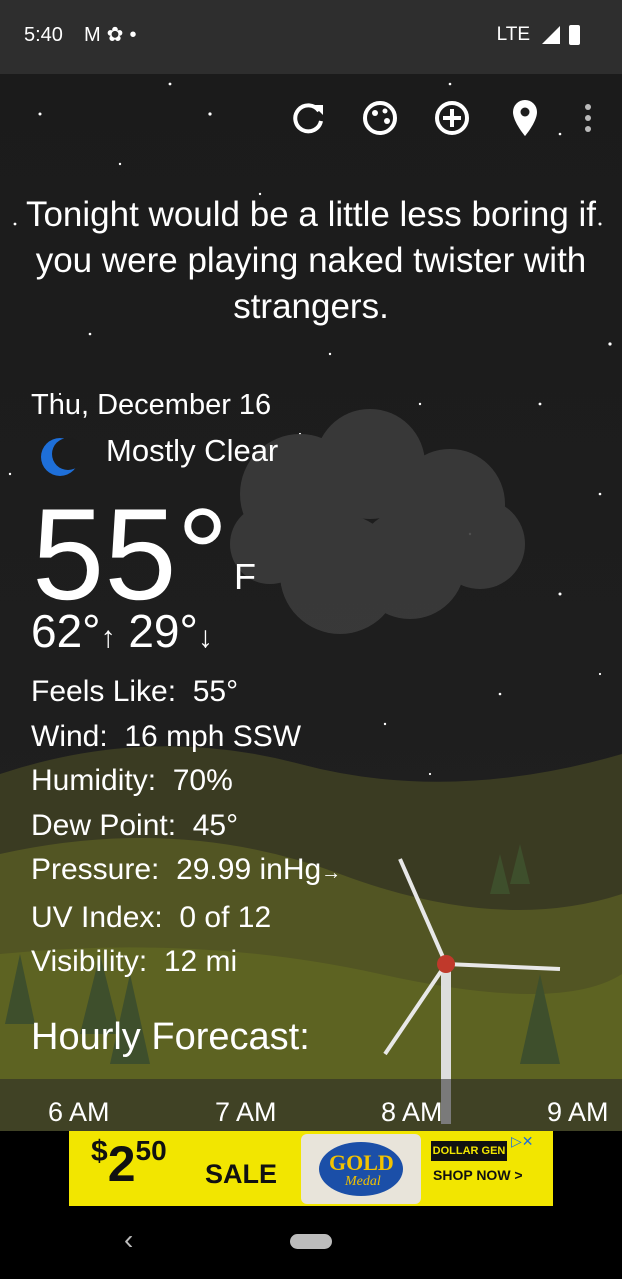  What do you see at coordinates (215, 825) in the screenshot?
I see `dew-point-value: 45°` at bounding box center [215, 825].